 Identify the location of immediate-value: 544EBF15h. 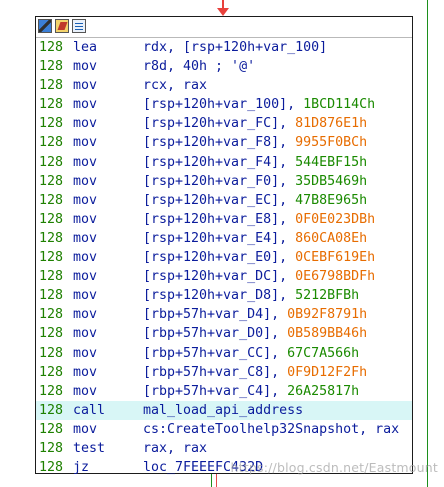
(331, 162).